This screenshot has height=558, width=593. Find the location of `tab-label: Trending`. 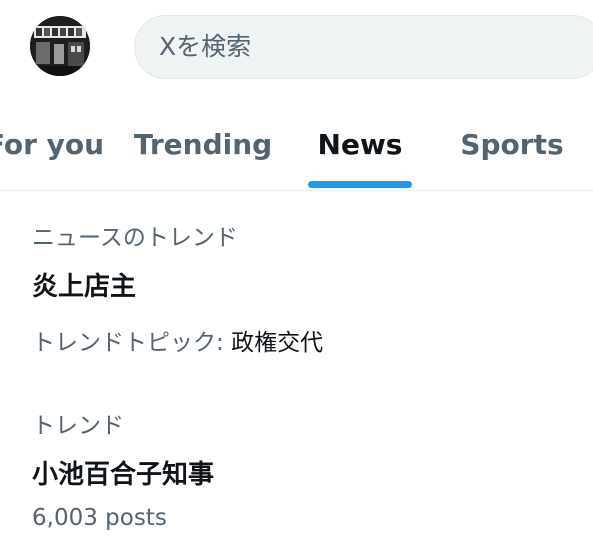

tab-label: Trending is located at coordinates (203, 144).